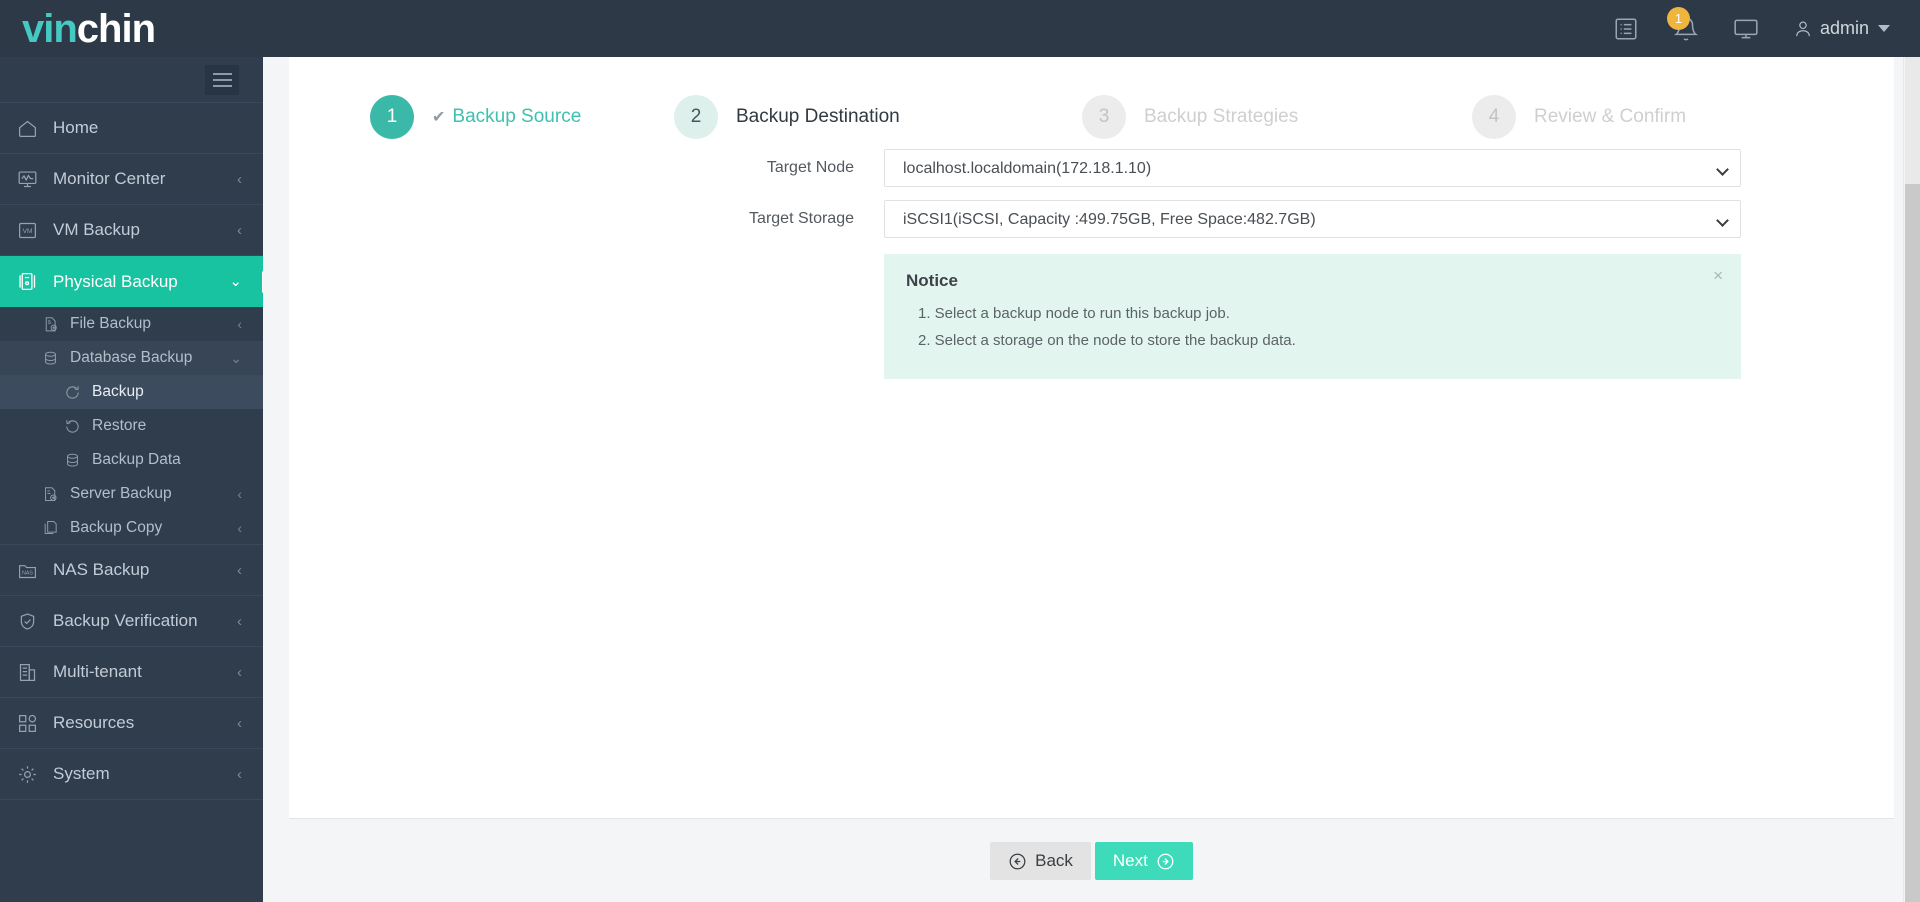 The width and height of the screenshot is (1920, 902). I want to click on home-icon, so click(32, 128).